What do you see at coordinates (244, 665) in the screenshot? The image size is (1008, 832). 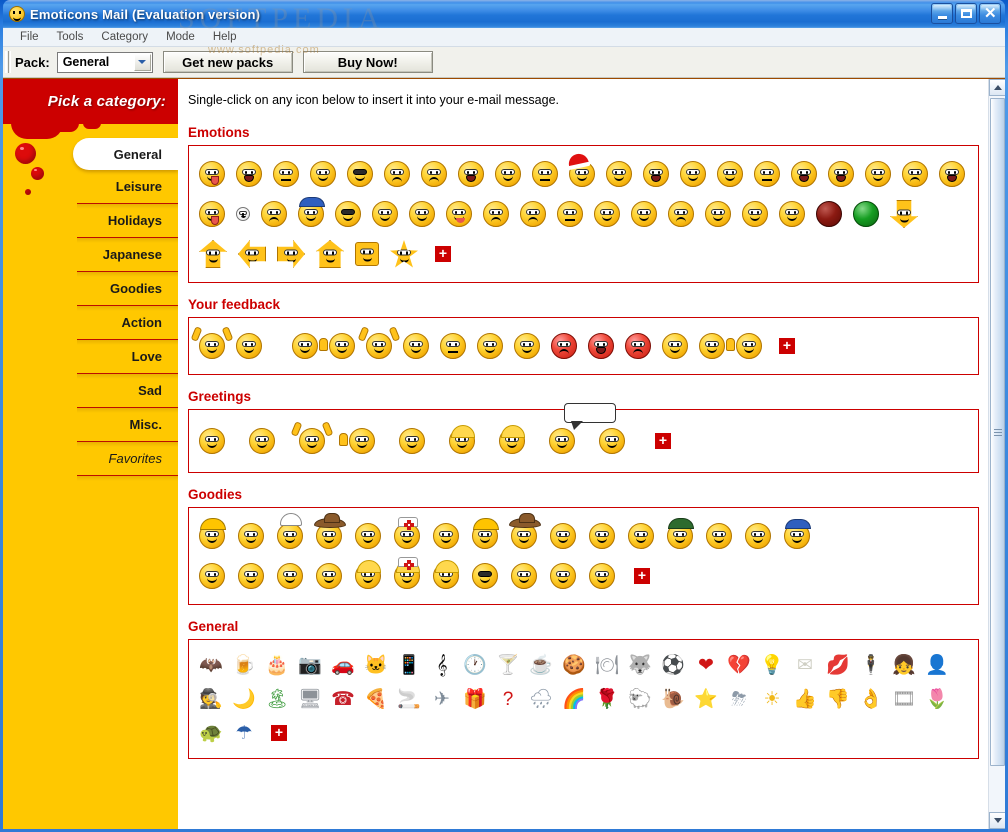 I see `beer-icon: 🍺` at bounding box center [244, 665].